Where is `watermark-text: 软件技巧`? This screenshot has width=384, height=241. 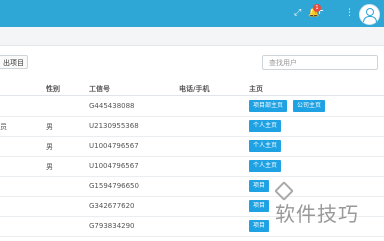 watermark-text: 软件技巧 is located at coordinates (317, 214).